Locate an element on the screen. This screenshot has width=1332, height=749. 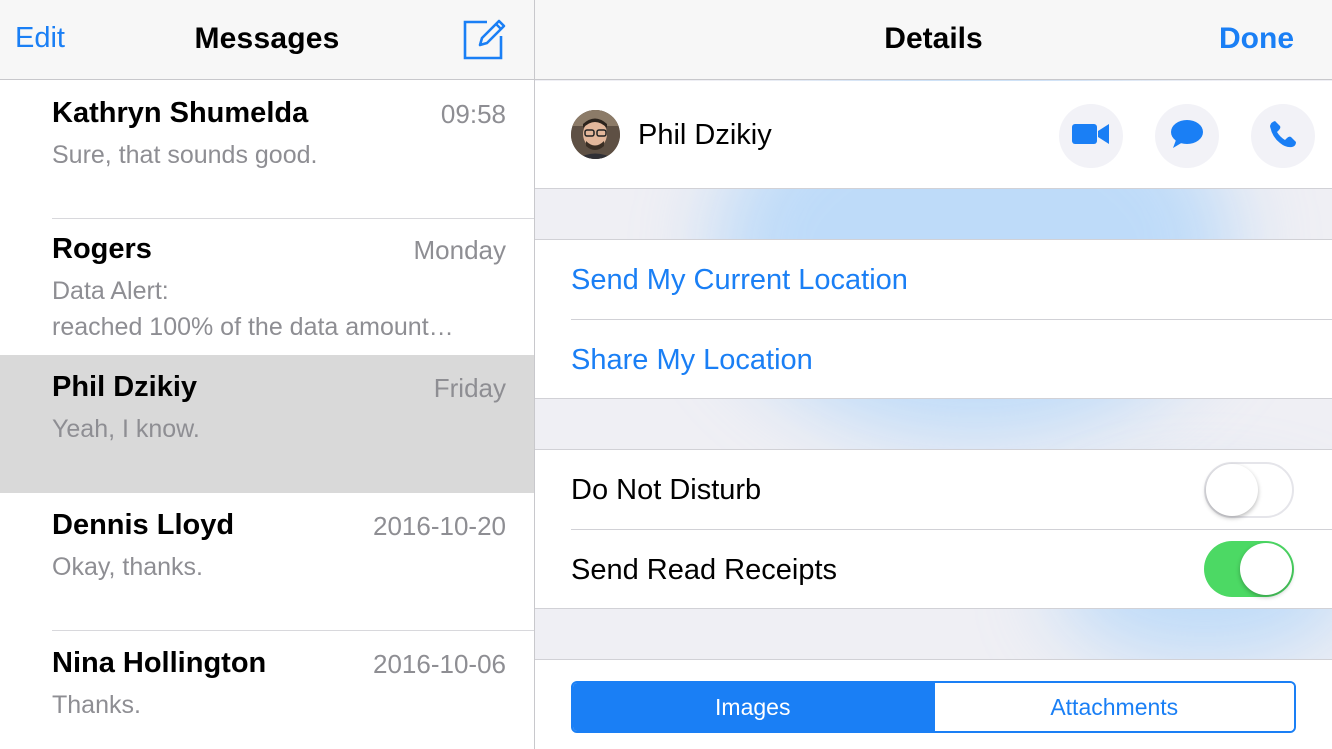
attachments-segment: Attachments is located at coordinates (1113, 707).